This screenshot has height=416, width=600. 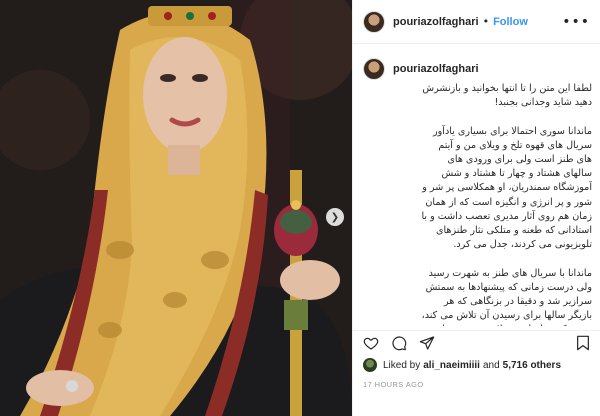 I want to click on likes-line: Liked by ali_naeimiiii and 5,716 others, so click(x=477, y=365).